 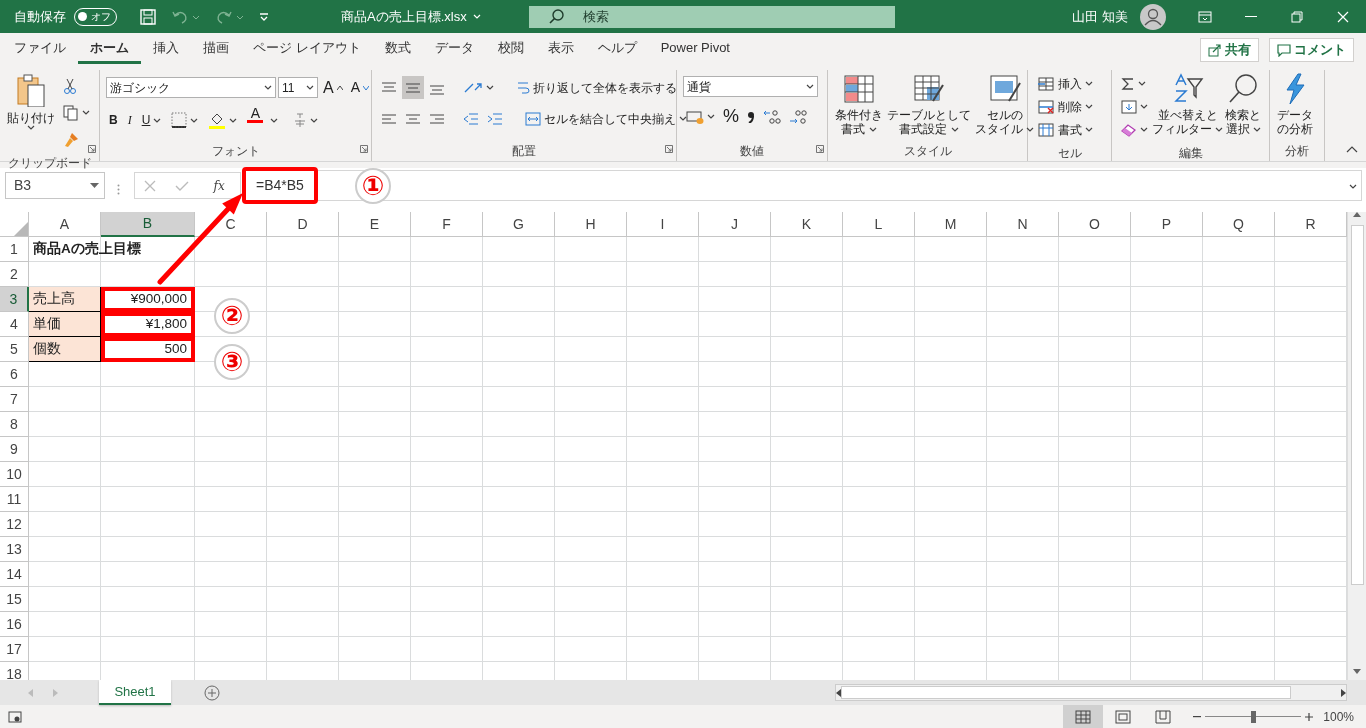 What do you see at coordinates (1153, 16) in the screenshot?
I see `avatar-icon` at bounding box center [1153, 16].